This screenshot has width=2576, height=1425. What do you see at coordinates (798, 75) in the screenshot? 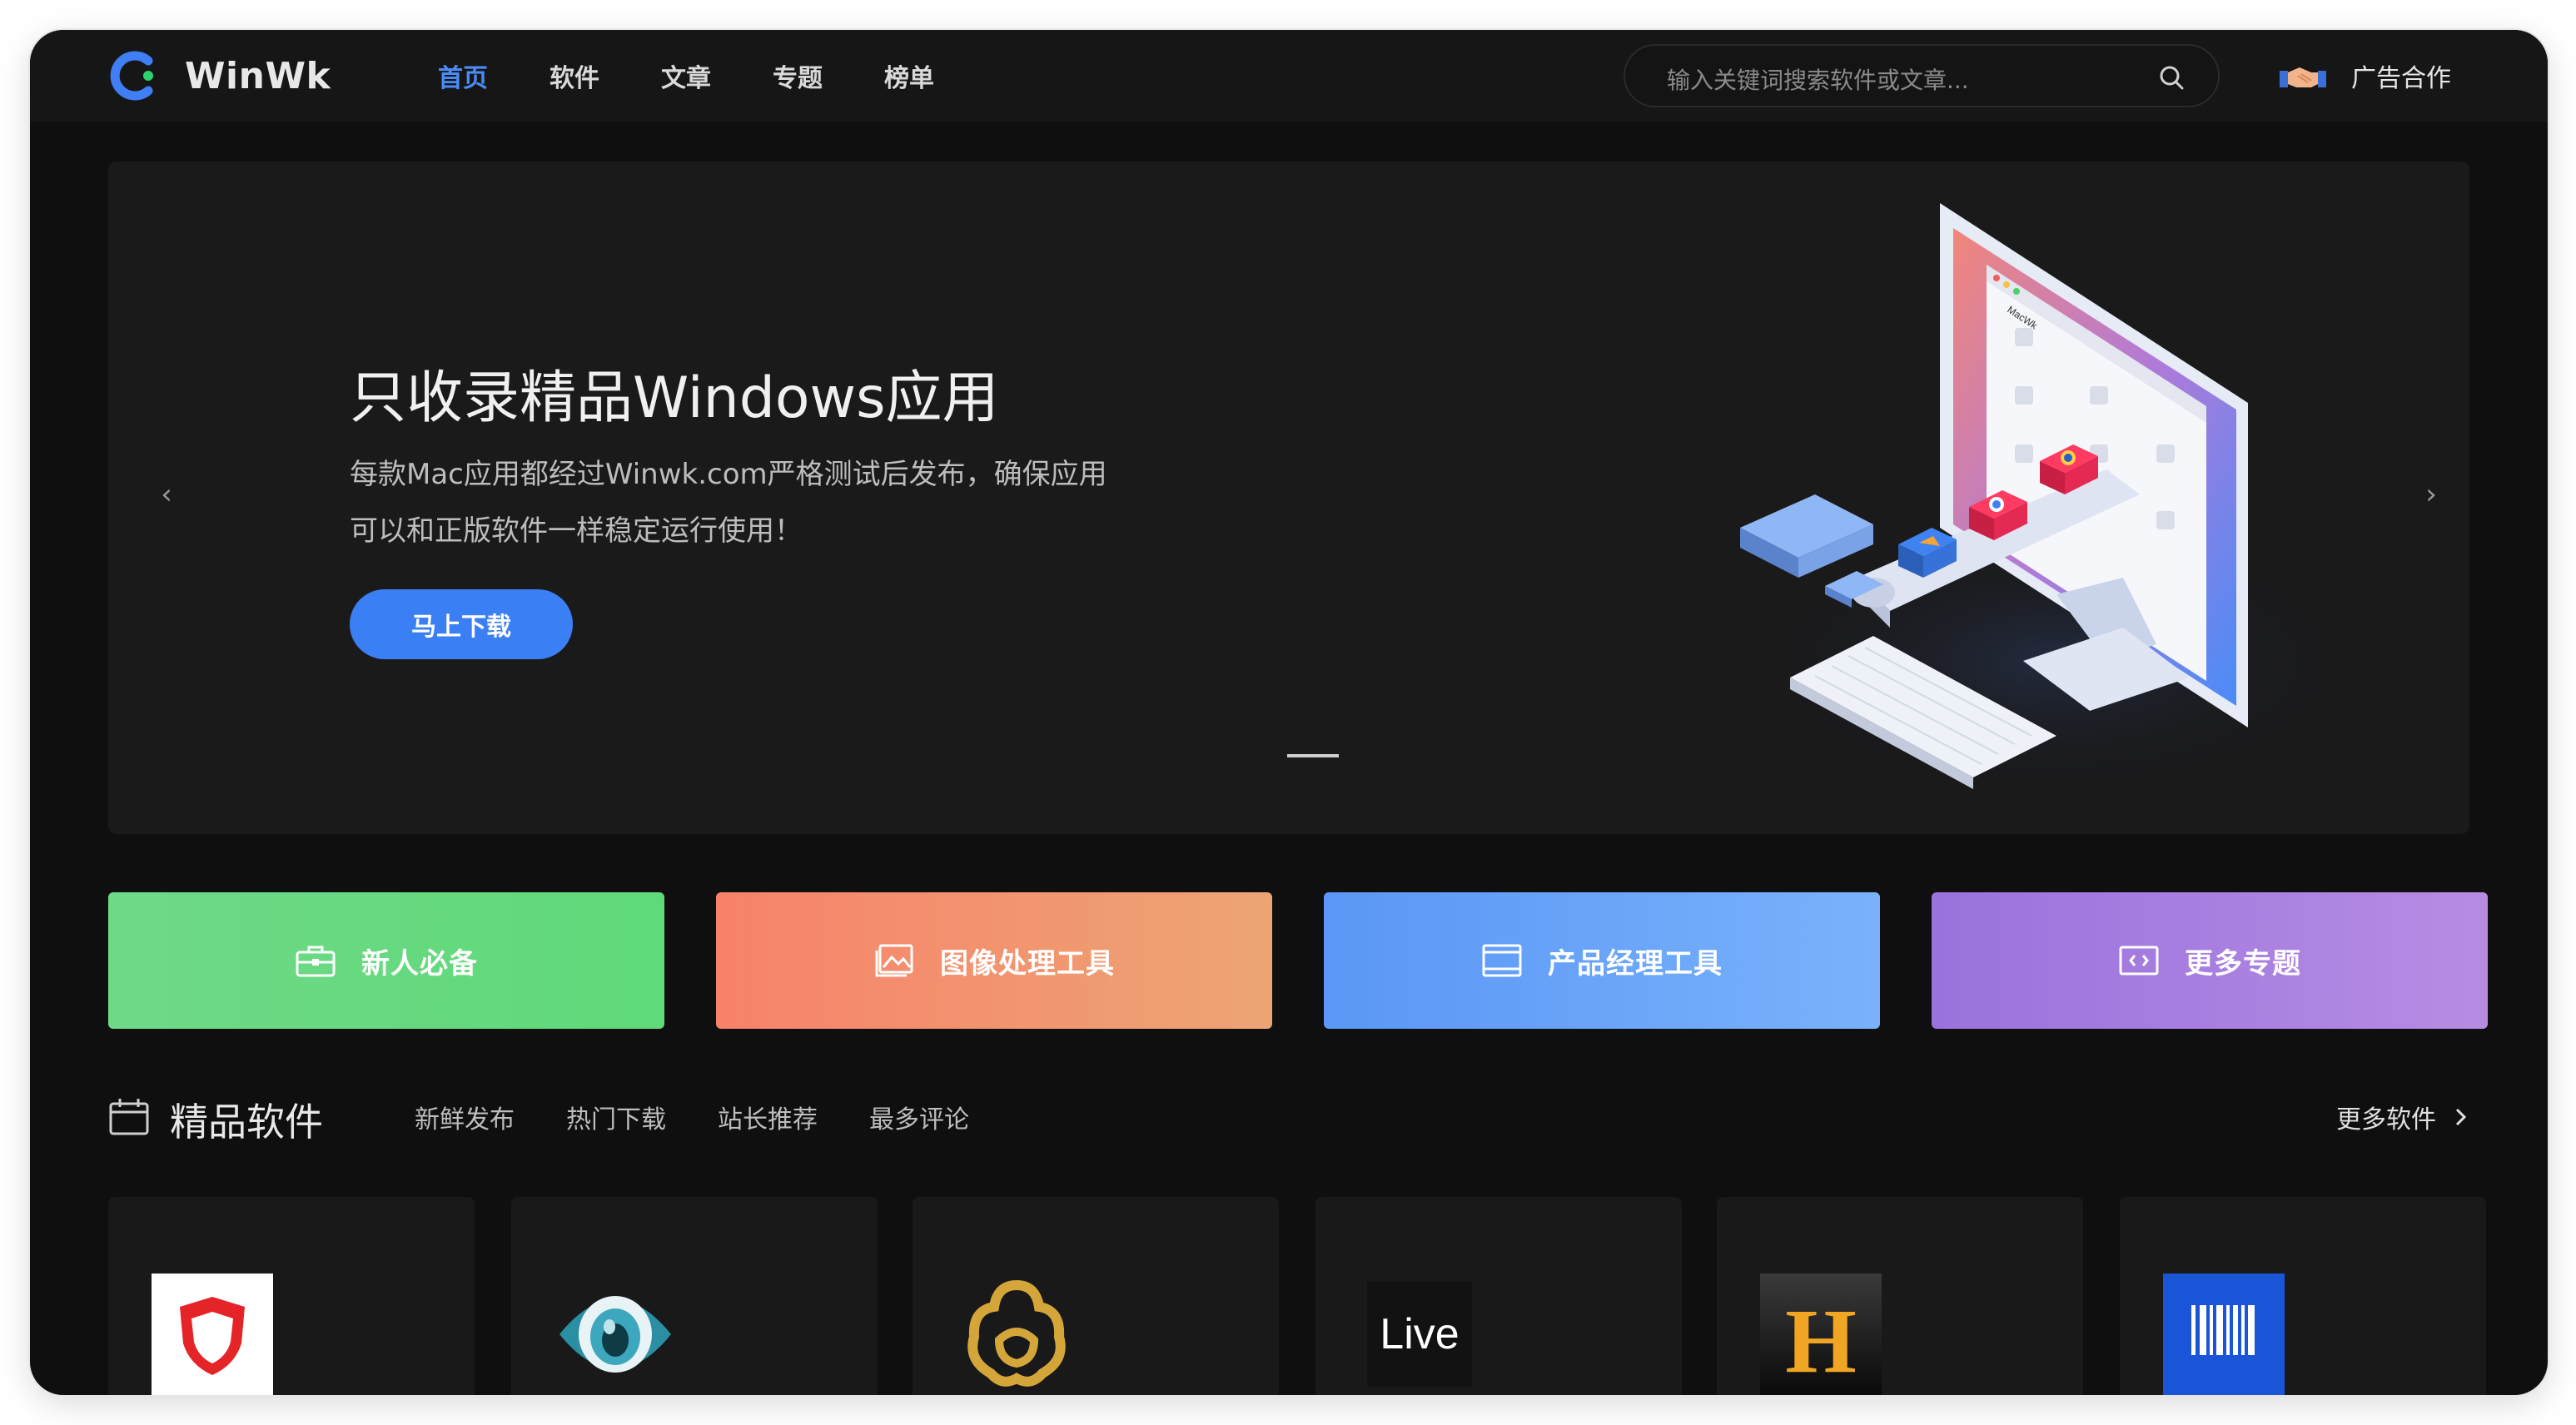
I see `nav-topics: 专题` at bounding box center [798, 75].